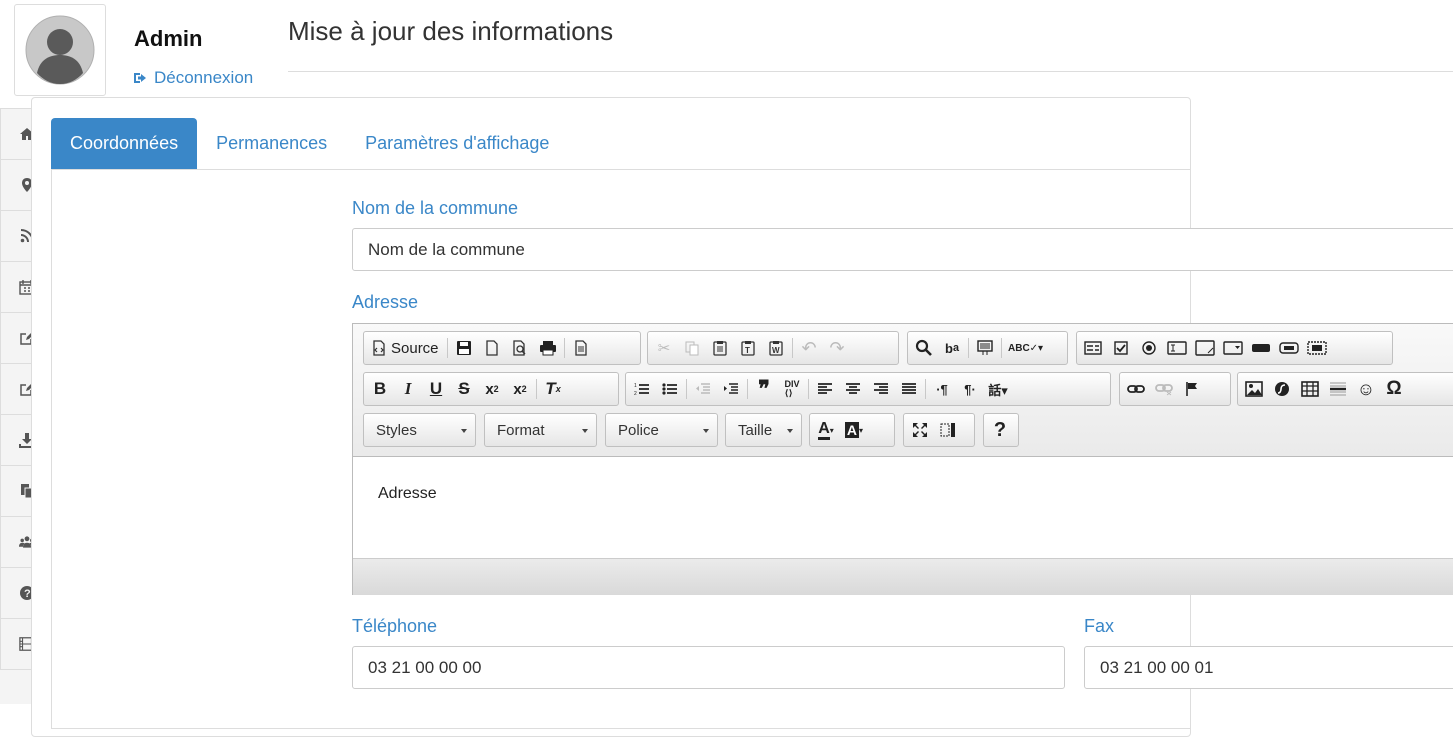 This screenshot has height=737, width=1453. I want to click on align-justify-icon, so click(909, 389).